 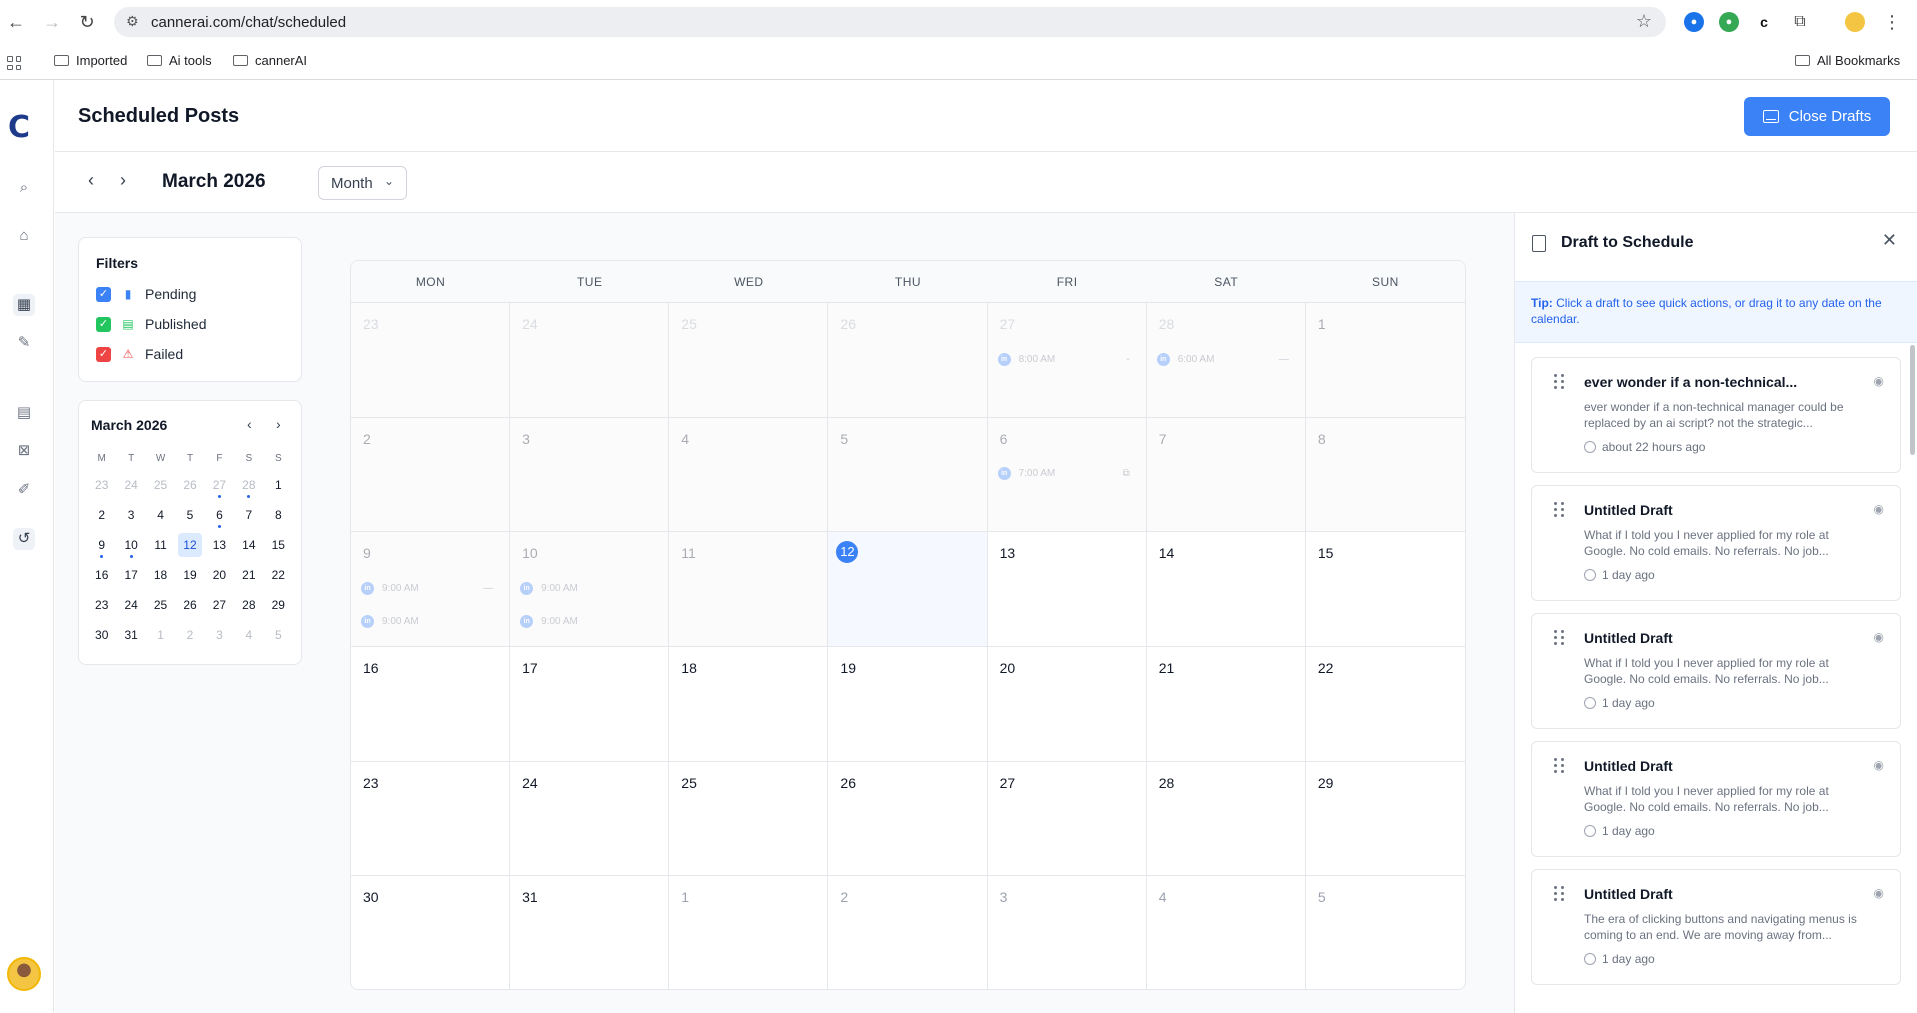 What do you see at coordinates (189, 608) in the screenshot?
I see `mini-day-cell: 26` at bounding box center [189, 608].